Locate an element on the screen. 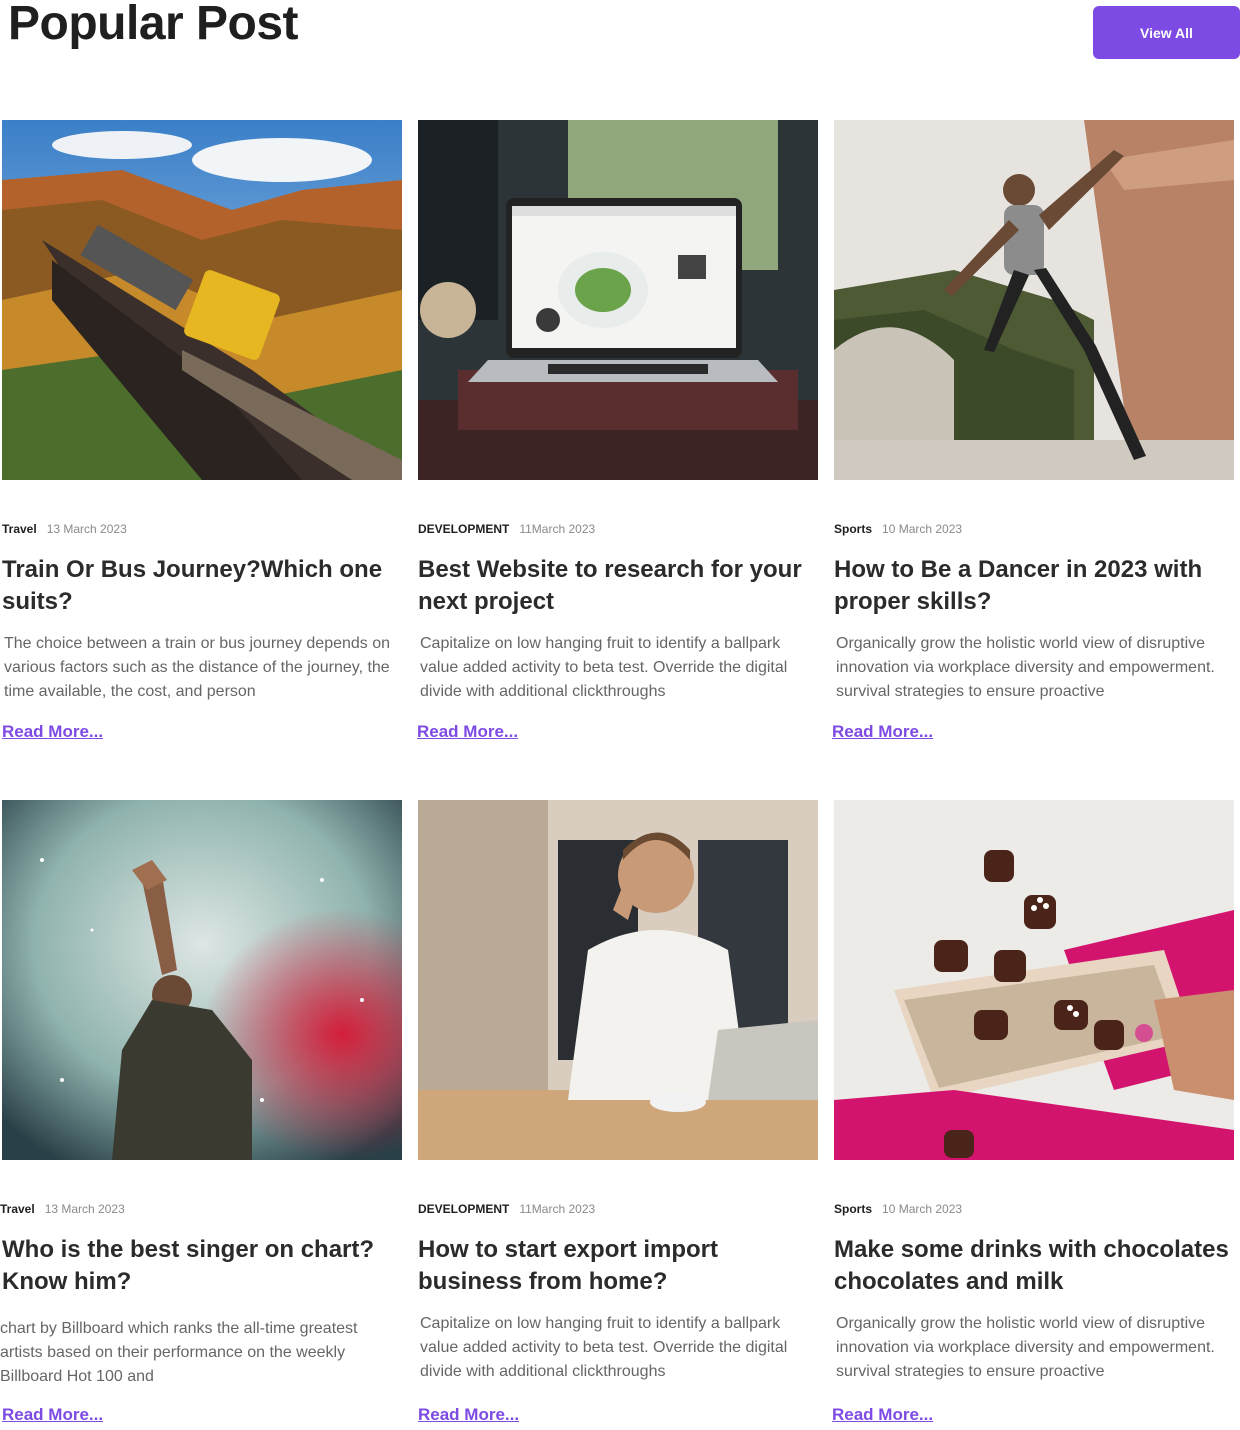  post-image-businessman is located at coordinates (618, 980).